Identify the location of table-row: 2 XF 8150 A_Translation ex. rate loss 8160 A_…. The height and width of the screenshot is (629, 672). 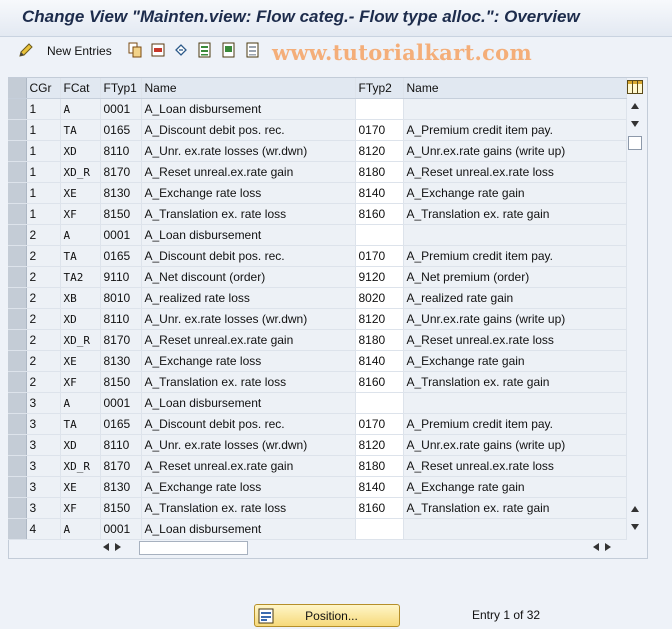
(317, 382).